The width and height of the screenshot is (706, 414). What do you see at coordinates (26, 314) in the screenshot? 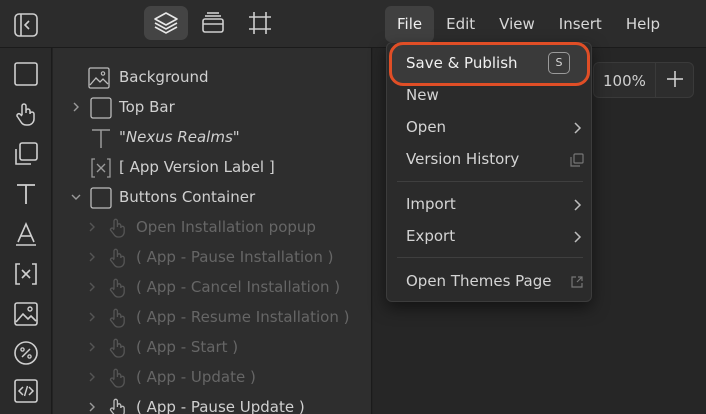
I see `image-tool-icon` at bounding box center [26, 314].